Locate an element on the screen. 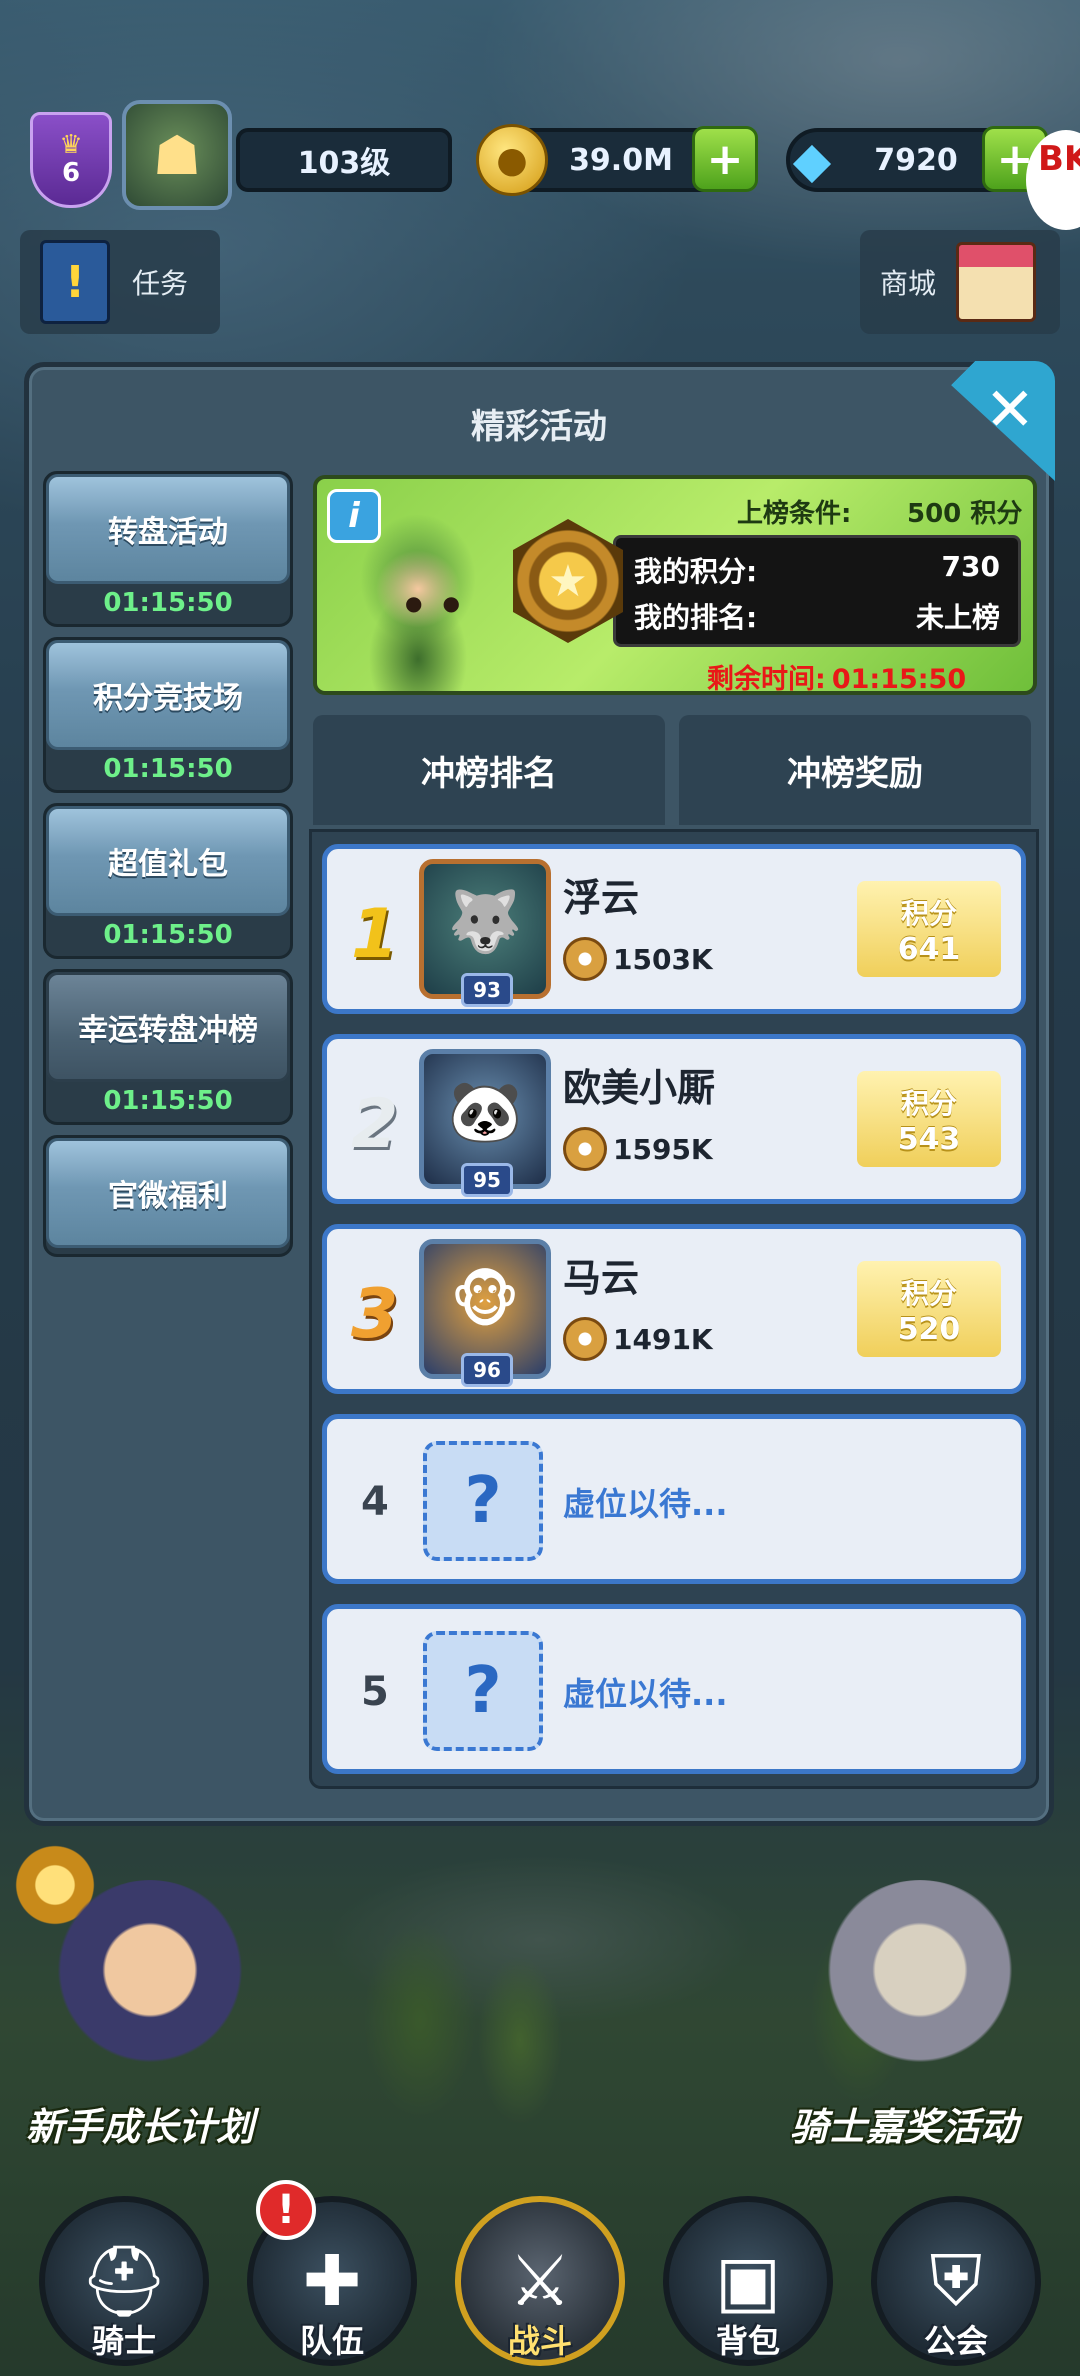  shop-icon is located at coordinates (996, 282).